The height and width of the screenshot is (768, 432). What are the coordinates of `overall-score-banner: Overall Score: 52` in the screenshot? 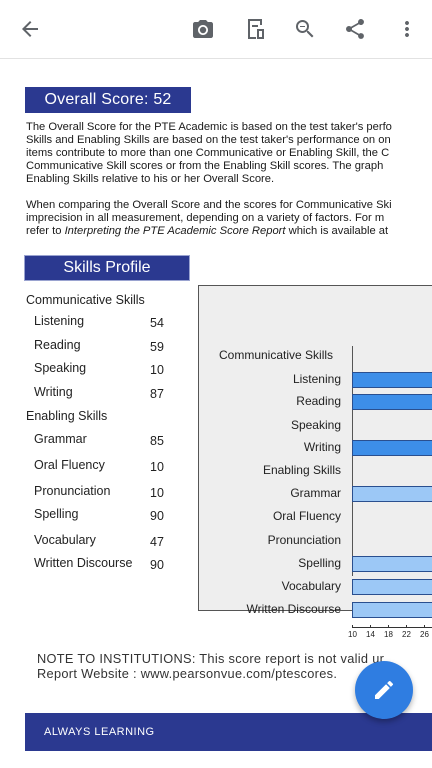 It's located at (108, 100).